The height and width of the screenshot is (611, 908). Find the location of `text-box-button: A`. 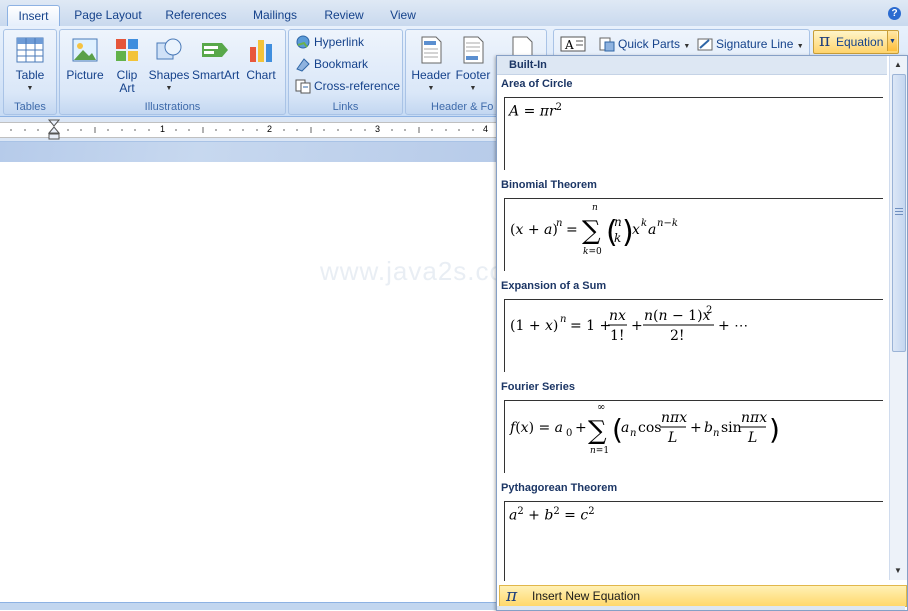

text-box-button: A is located at coordinates (574, 44).